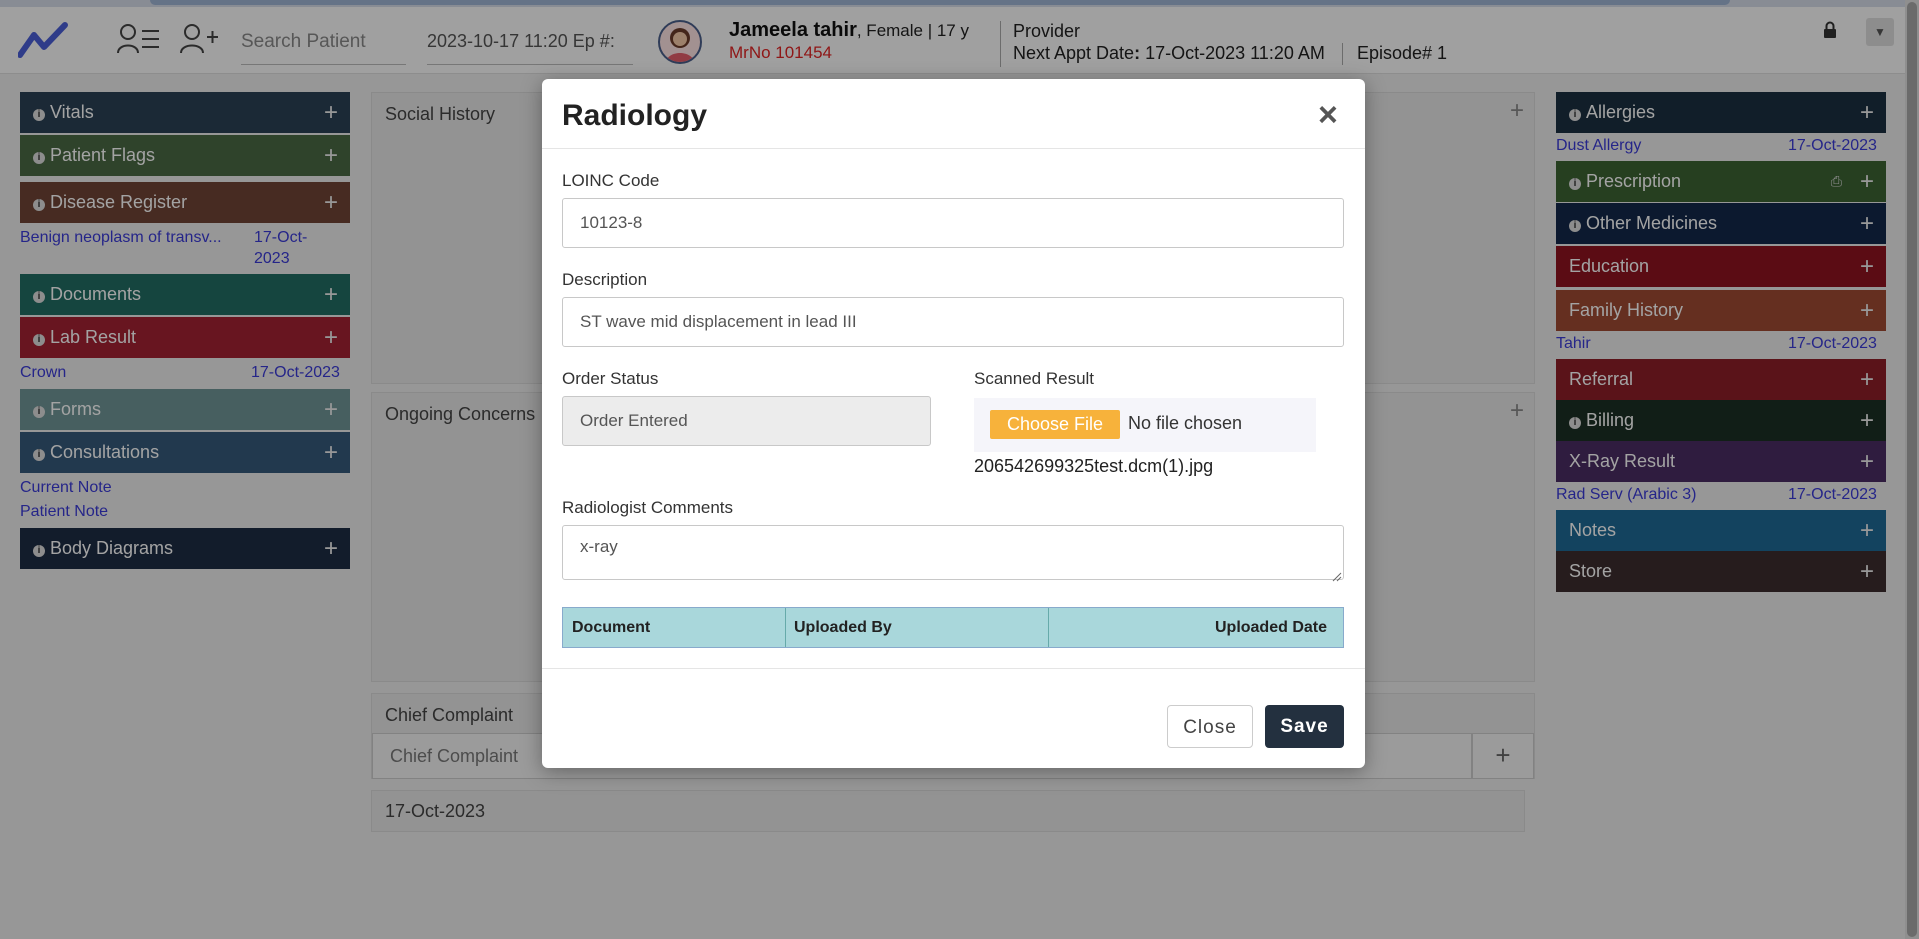  Describe the element at coordinates (953, 668) in the screenshot. I see `modal-footer-divider` at that location.